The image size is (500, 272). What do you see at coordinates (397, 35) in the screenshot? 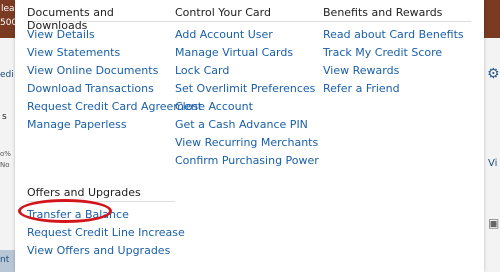
I see `menu-link-card-benefits: Read about Card Benefits` at bounding box center [397, 35].